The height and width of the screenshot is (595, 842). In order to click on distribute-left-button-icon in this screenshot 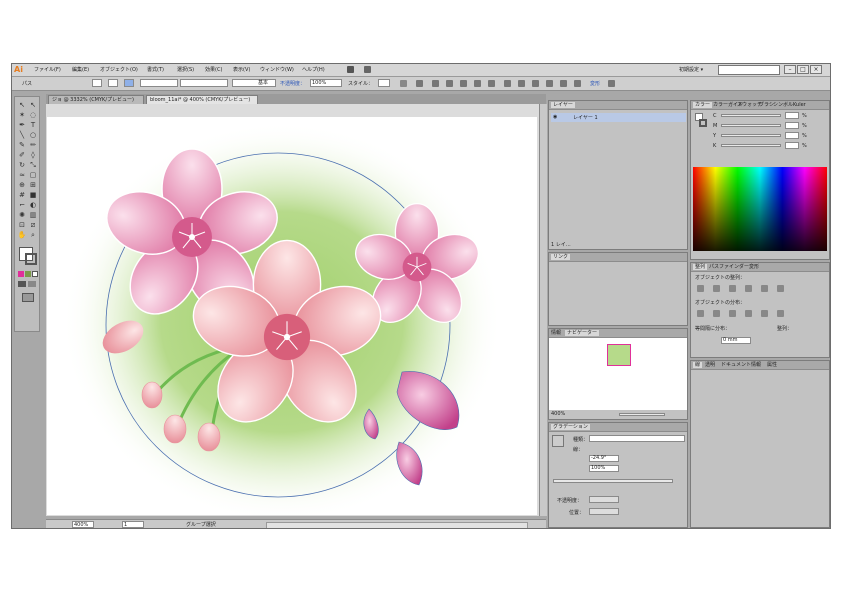, I will do `click(748, 313)`.